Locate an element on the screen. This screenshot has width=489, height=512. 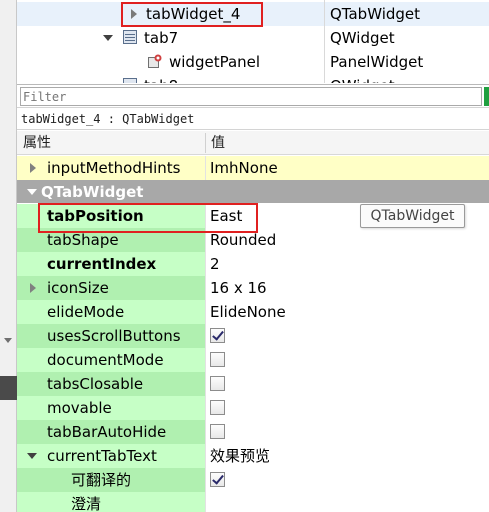
header-separator is located at coordinates (205, 143).